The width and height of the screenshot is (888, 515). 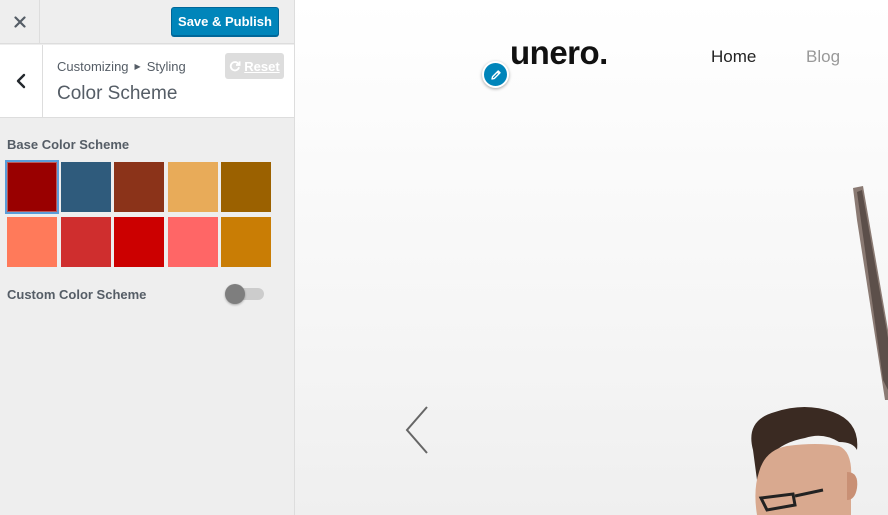 I want to click on pencil-icon, so click(x=495, y=74).